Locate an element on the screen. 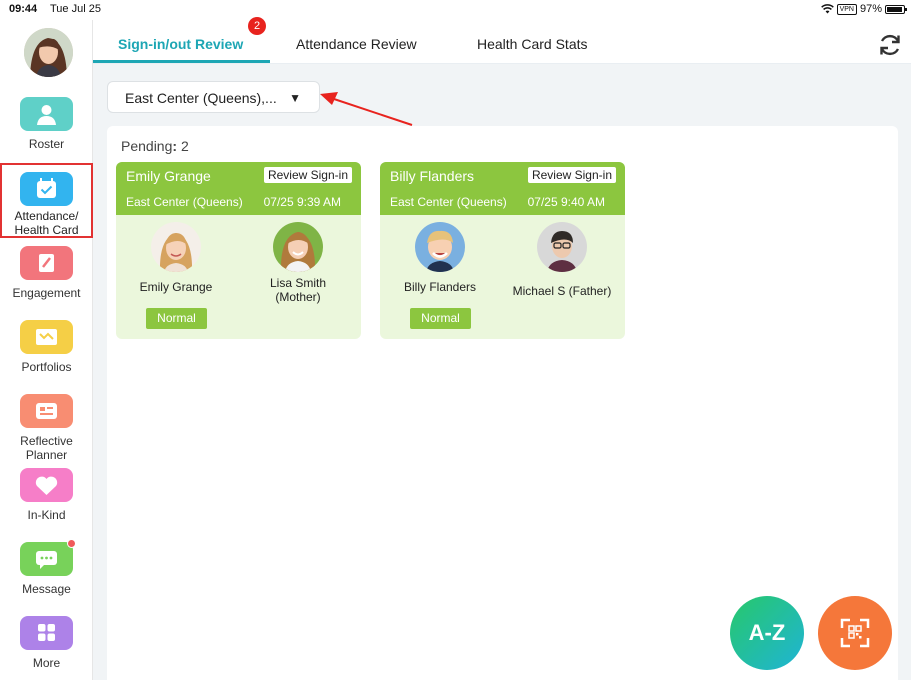 This screenshot has width=911, height=680. tab-label: Sign-in/out Review is located at coordinates (181, 44).